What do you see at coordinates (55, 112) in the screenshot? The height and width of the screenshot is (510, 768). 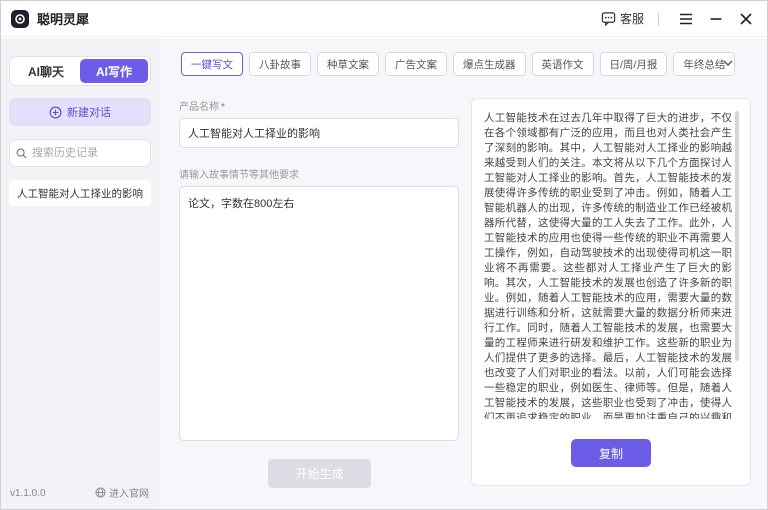 I see `plus-circle-icon` at bounding box center [55, 112].